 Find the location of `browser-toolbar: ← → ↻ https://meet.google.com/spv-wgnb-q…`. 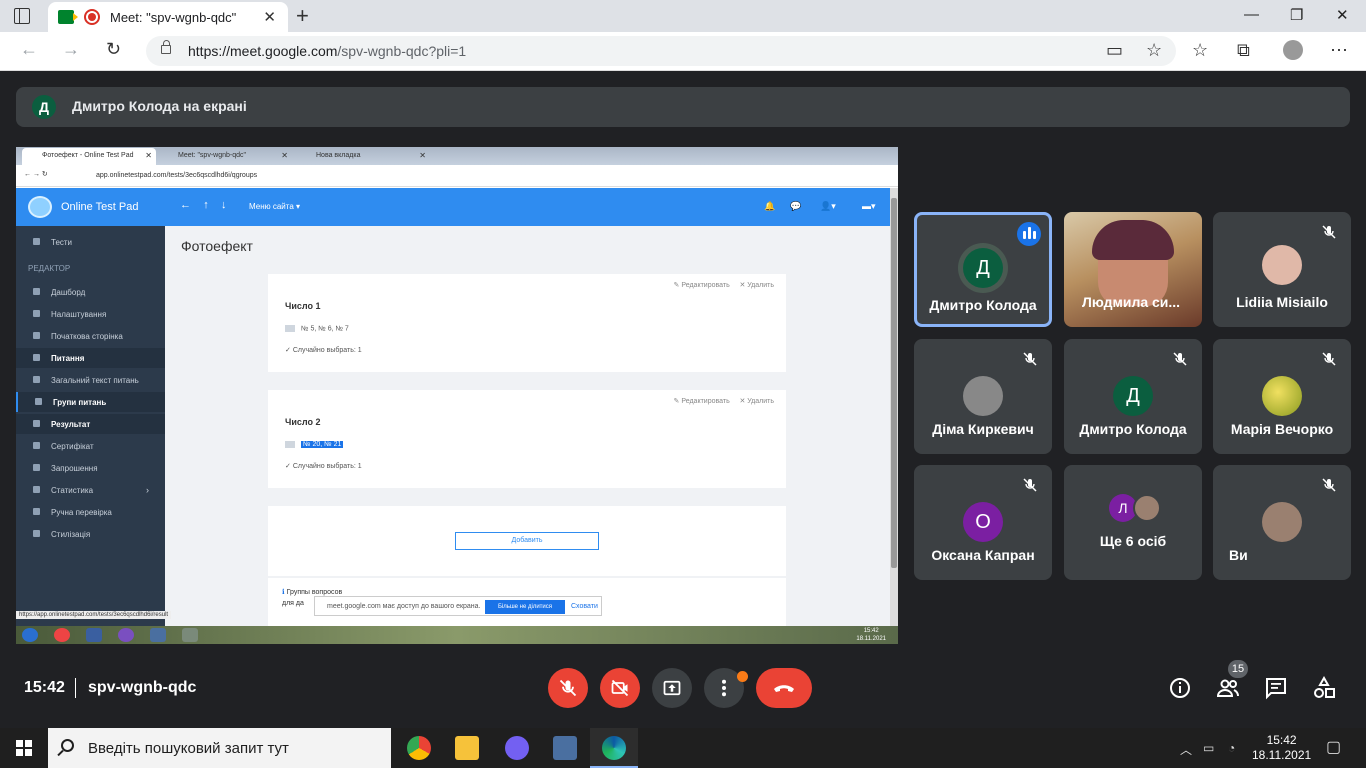

browser-toolbar: ← → ↻ https://meet.google.com/spv-wgnb-q… is located at coordinates (683, 51).